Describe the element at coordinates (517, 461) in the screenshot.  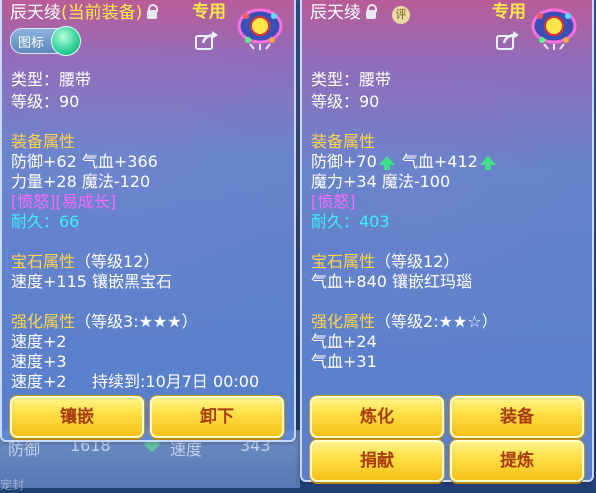
I see `extract-button: 提炼` at that location.